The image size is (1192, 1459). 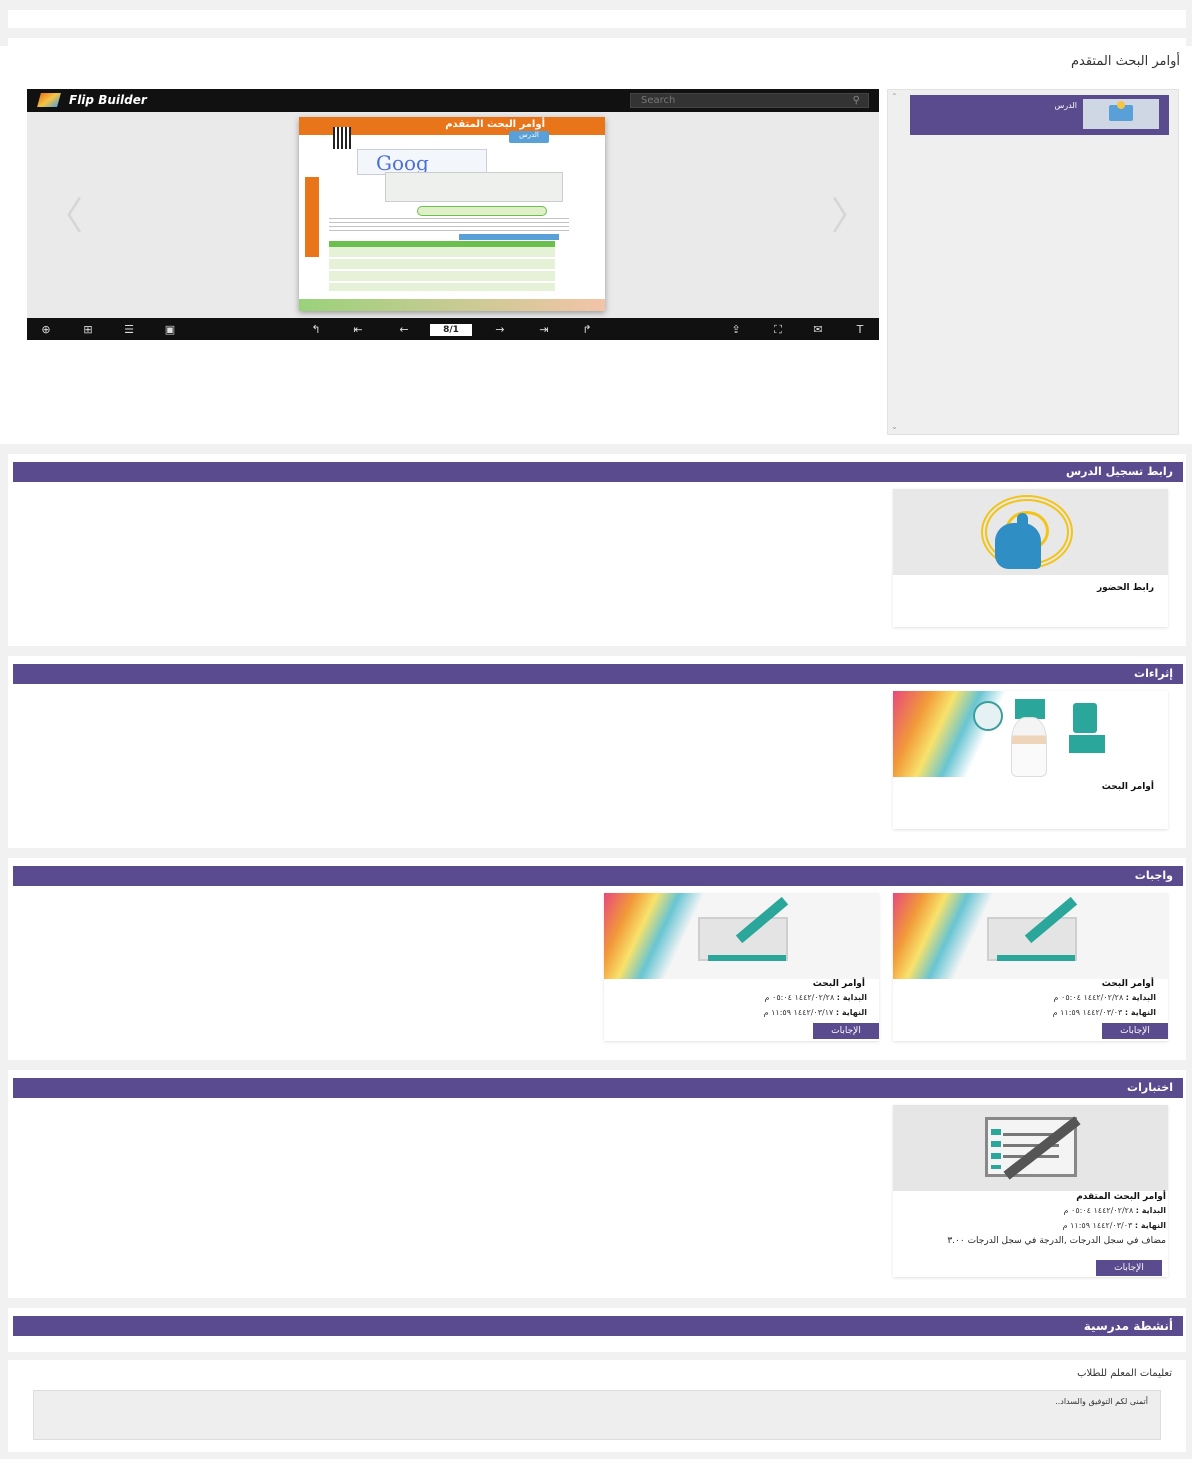 I want to click on sidebar-item-thumb, so click(x=1121, y=114).